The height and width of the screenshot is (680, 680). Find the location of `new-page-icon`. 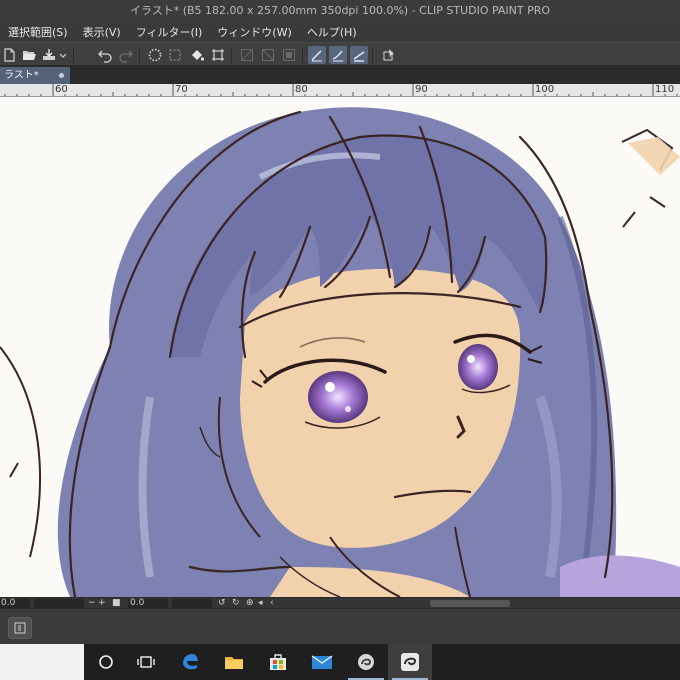

new-page-icon is located at coordinates (9, 55).